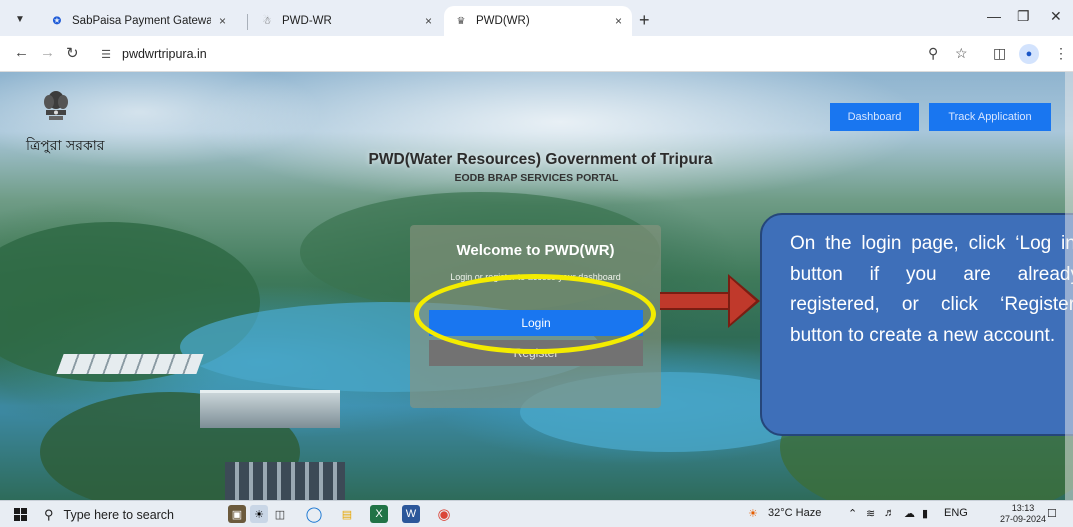 This screenshot has height=527, width=1073. Describe the element at coordinates (889, 513) in the screenshot. I see `volume-icon: ♬` at that location.